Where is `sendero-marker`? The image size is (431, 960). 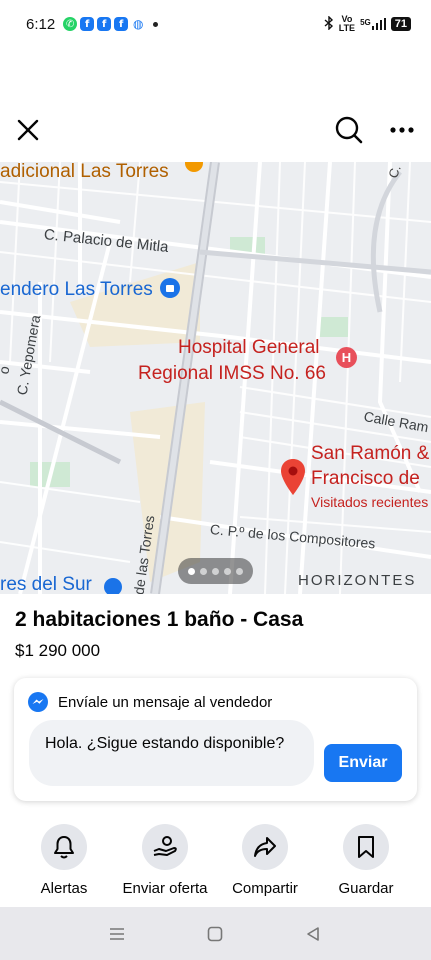 sendero-marker is located at coordinates (170, 288).